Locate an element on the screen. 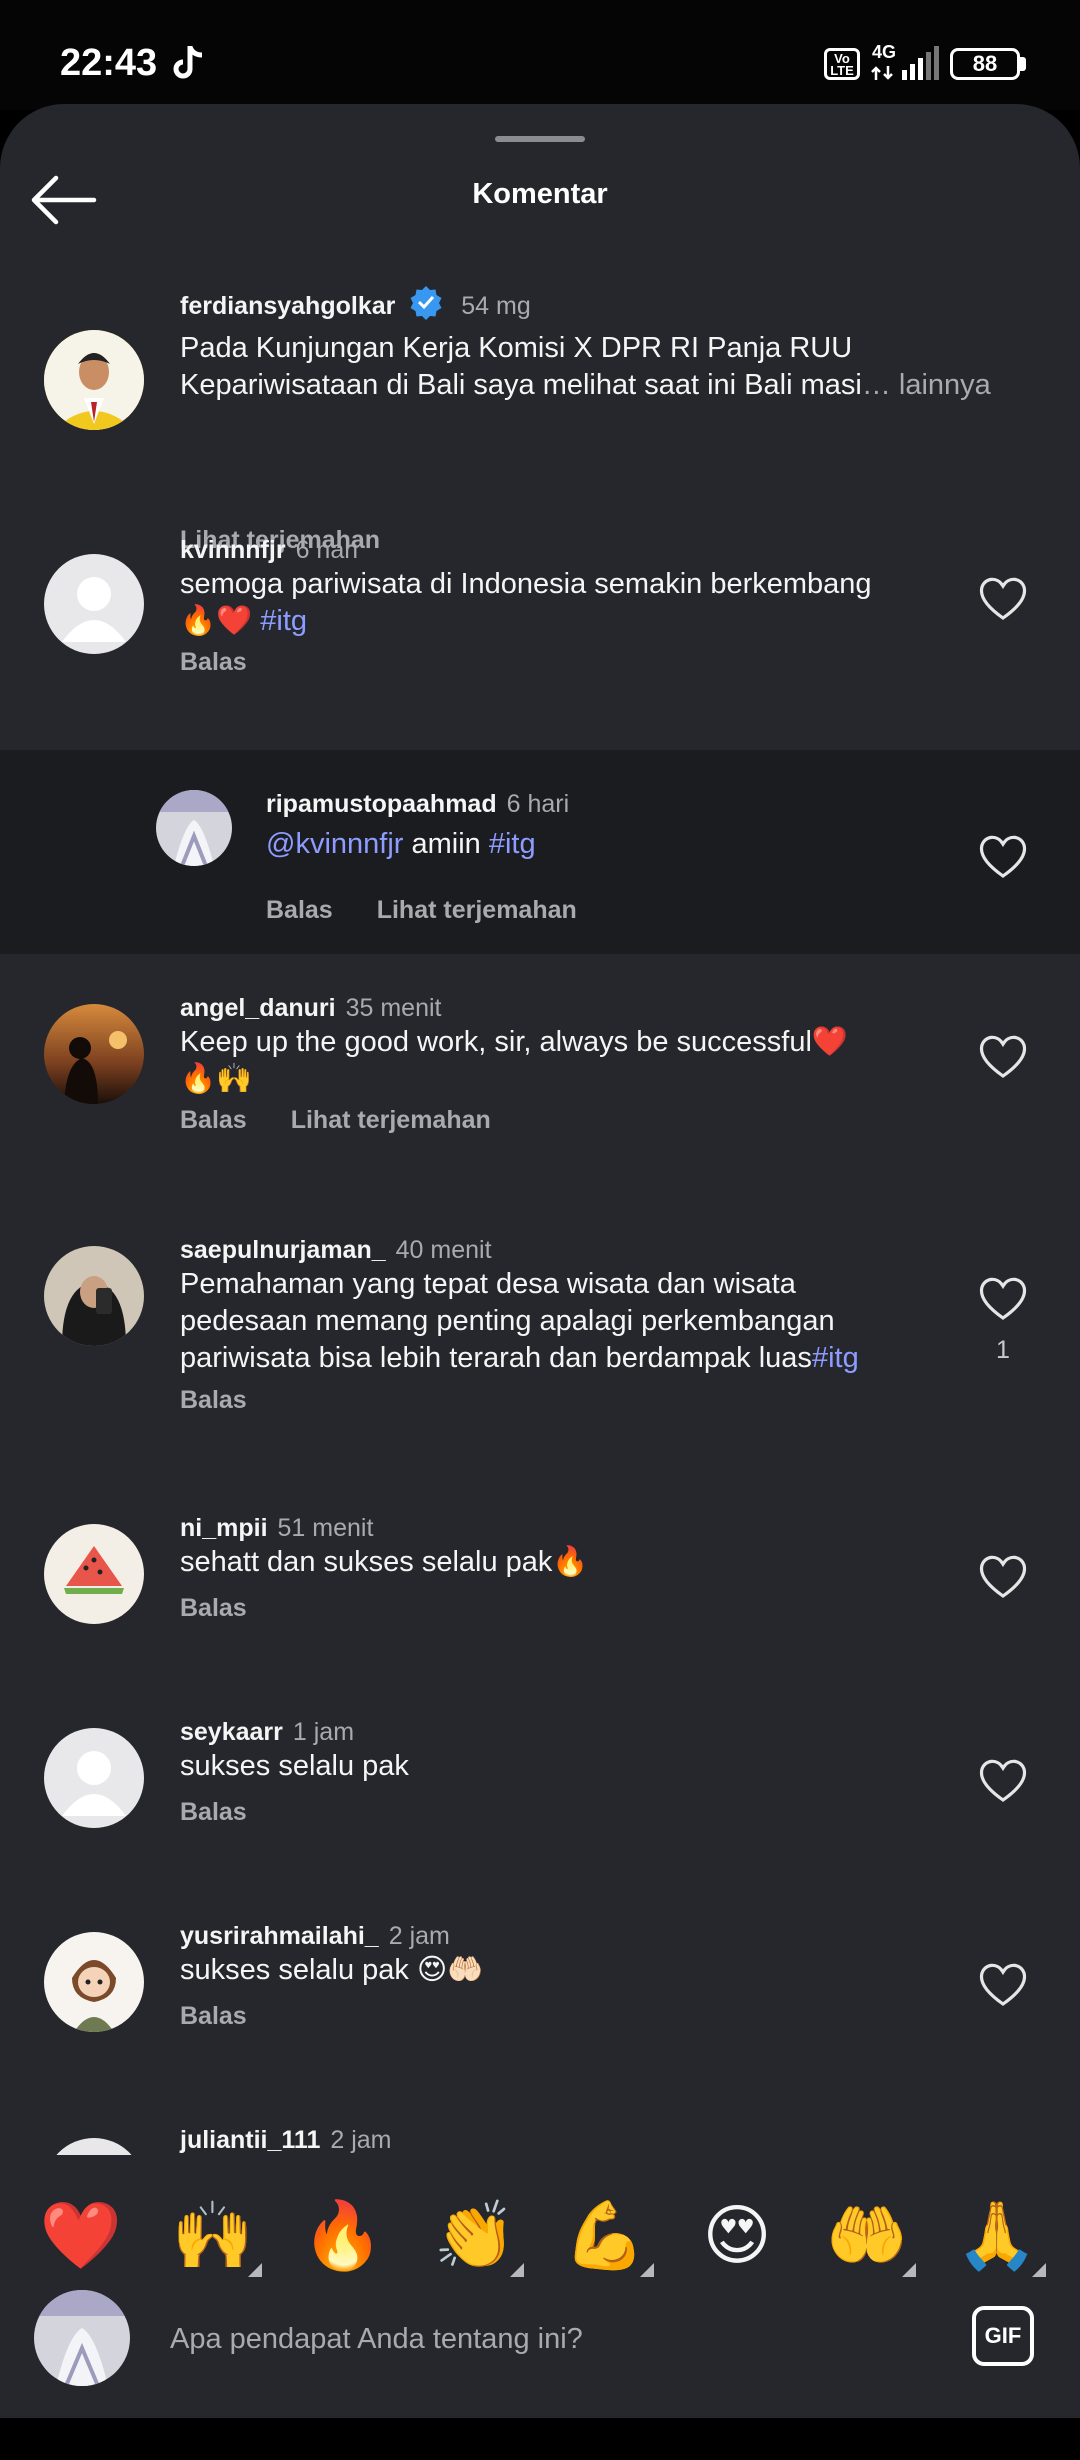 Image resolution: width=1080 pixels, height=2460 pixels. gif-button: GIF is located at coordinates (1003, 2336).